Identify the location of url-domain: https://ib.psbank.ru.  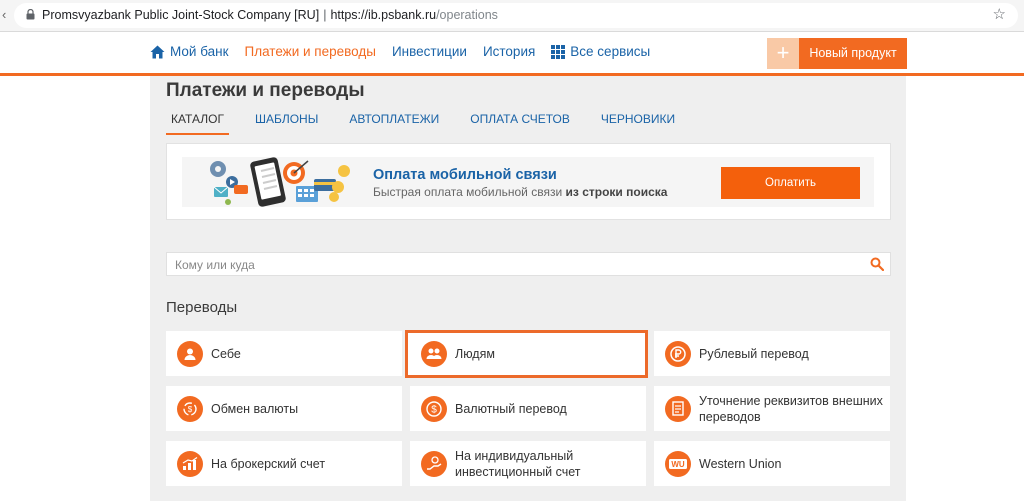
(383, 15).